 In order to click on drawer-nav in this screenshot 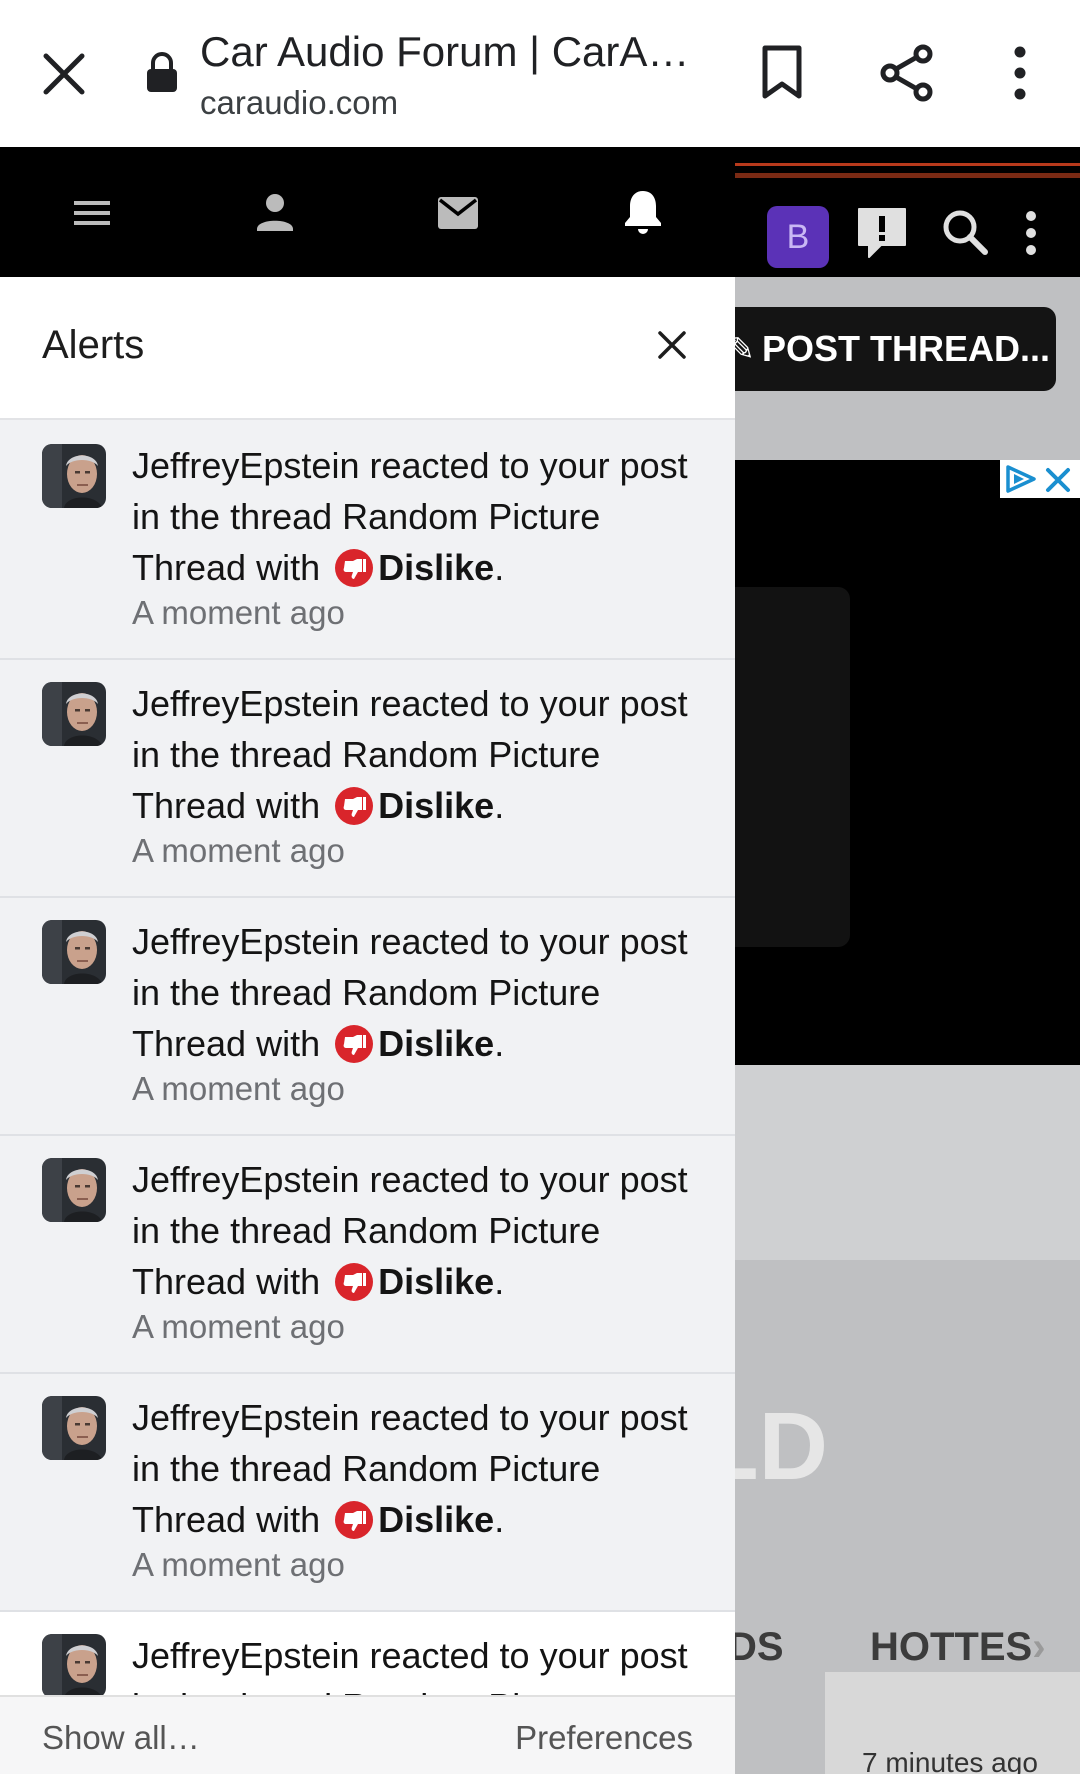, I will do `click(367, 212)`.